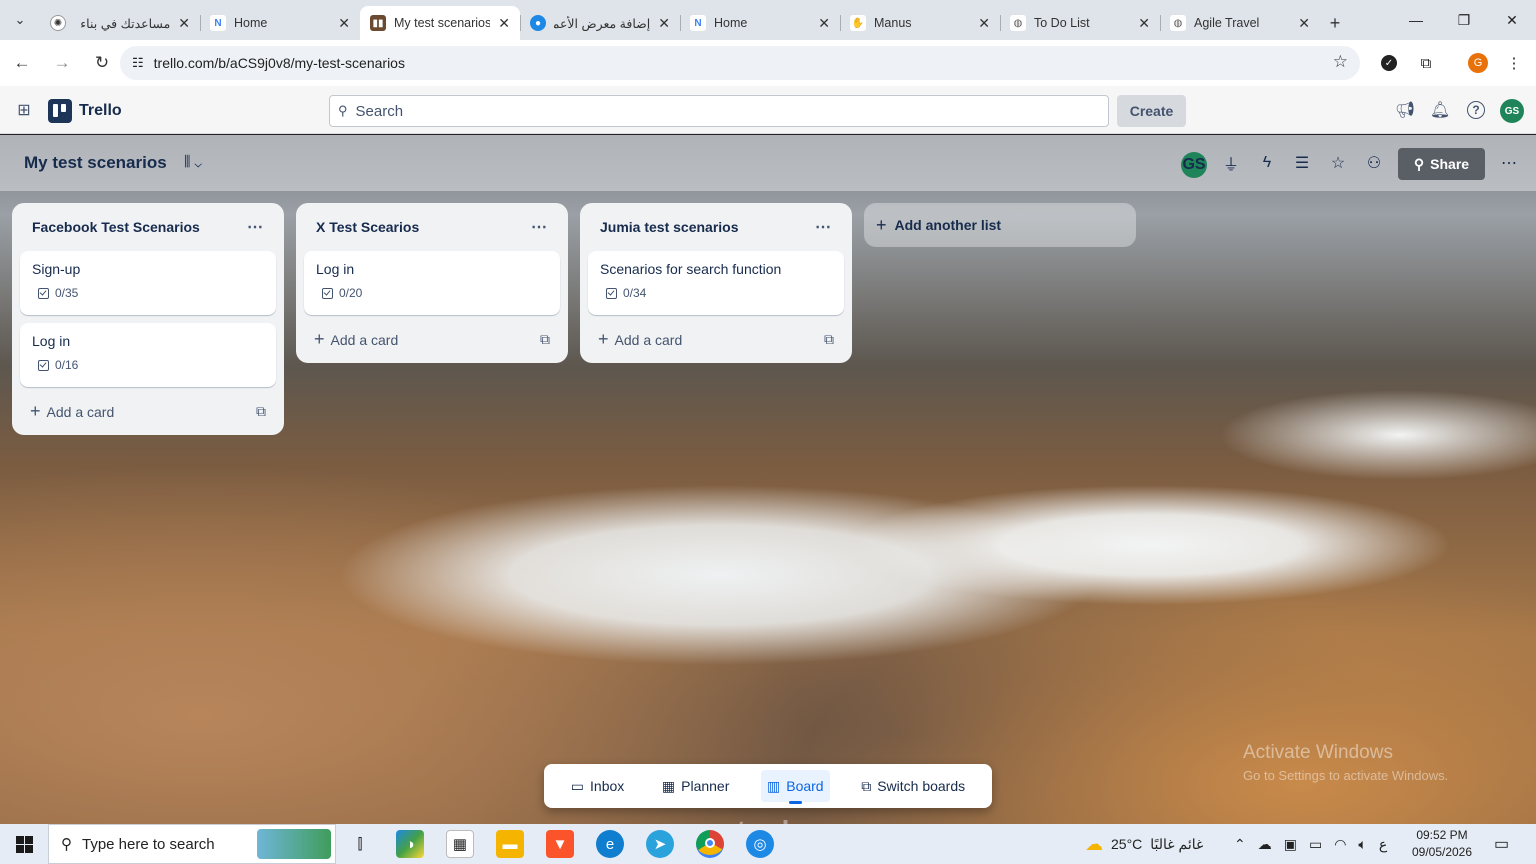  I want to click on user-avatar: GS, so click(1512, 111).